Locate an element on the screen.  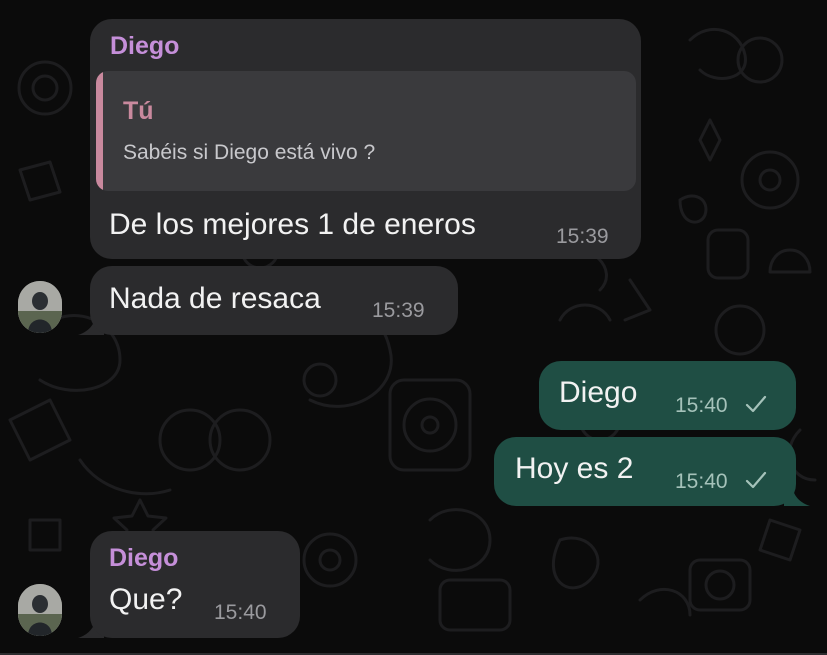
outgoing-message-bubble: Hoy es 2 15:40 is located at coordinates (645, 471).